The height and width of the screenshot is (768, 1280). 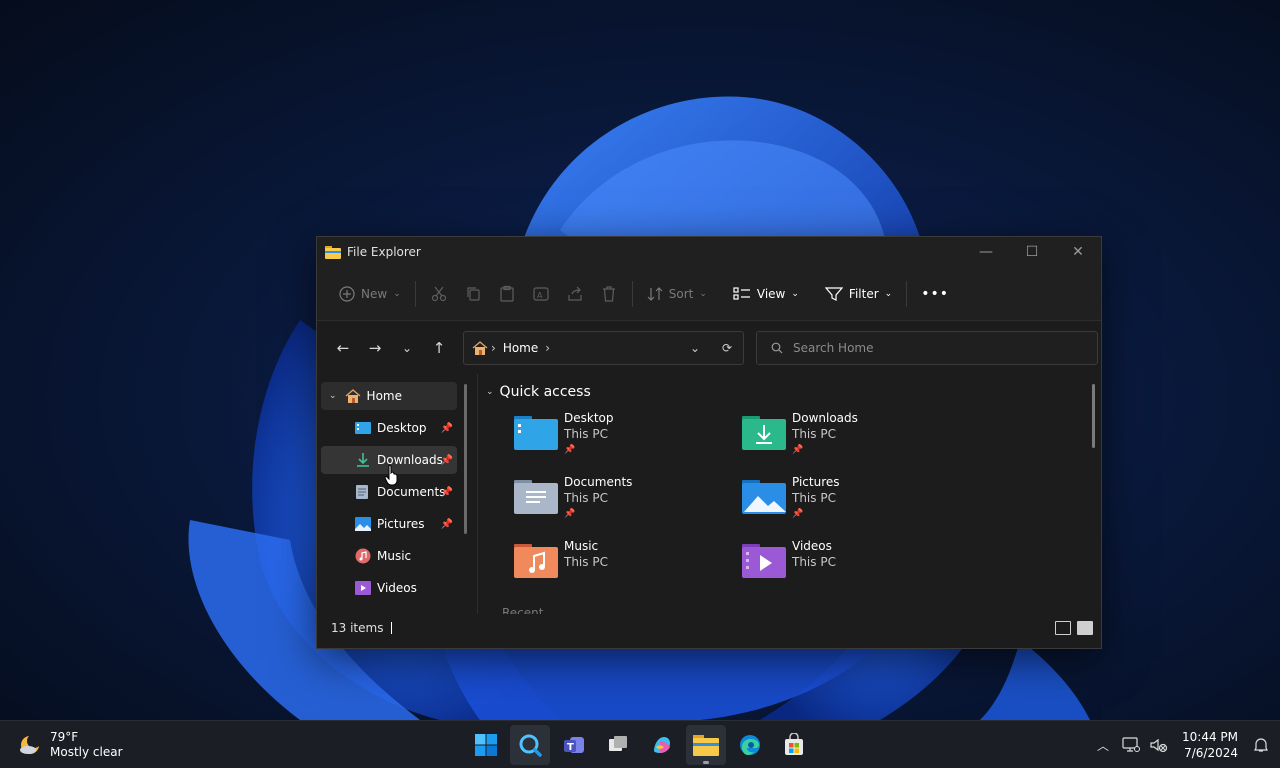 What do you see at coordinates (727, 348) in the screenshot?
I see `refresh-icon: ⟳` at bounding box center [727, 348].